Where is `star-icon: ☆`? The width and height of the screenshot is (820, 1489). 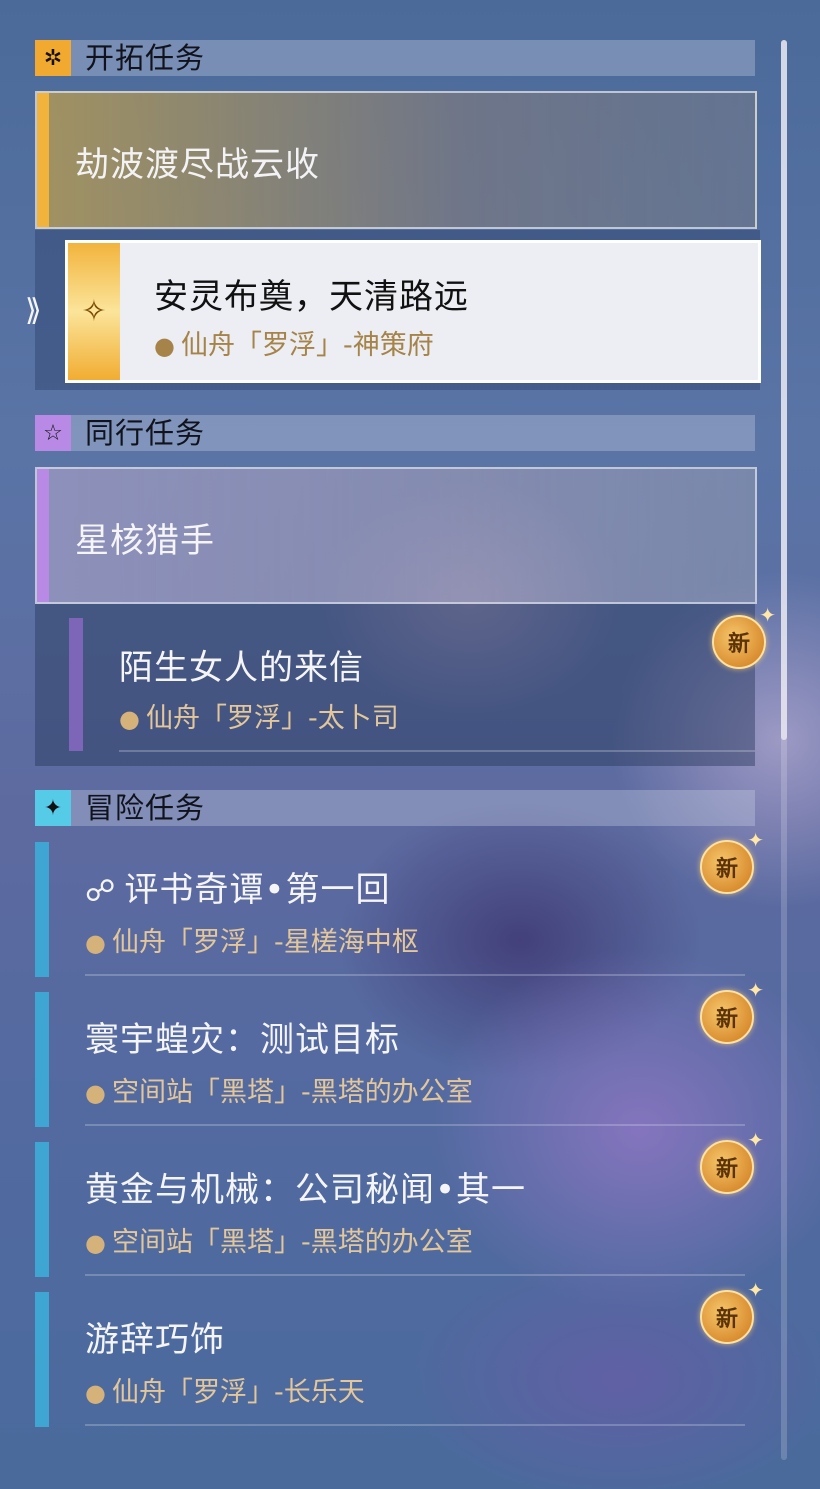 star-icon: ☆ is located at coordinates (53, 433).